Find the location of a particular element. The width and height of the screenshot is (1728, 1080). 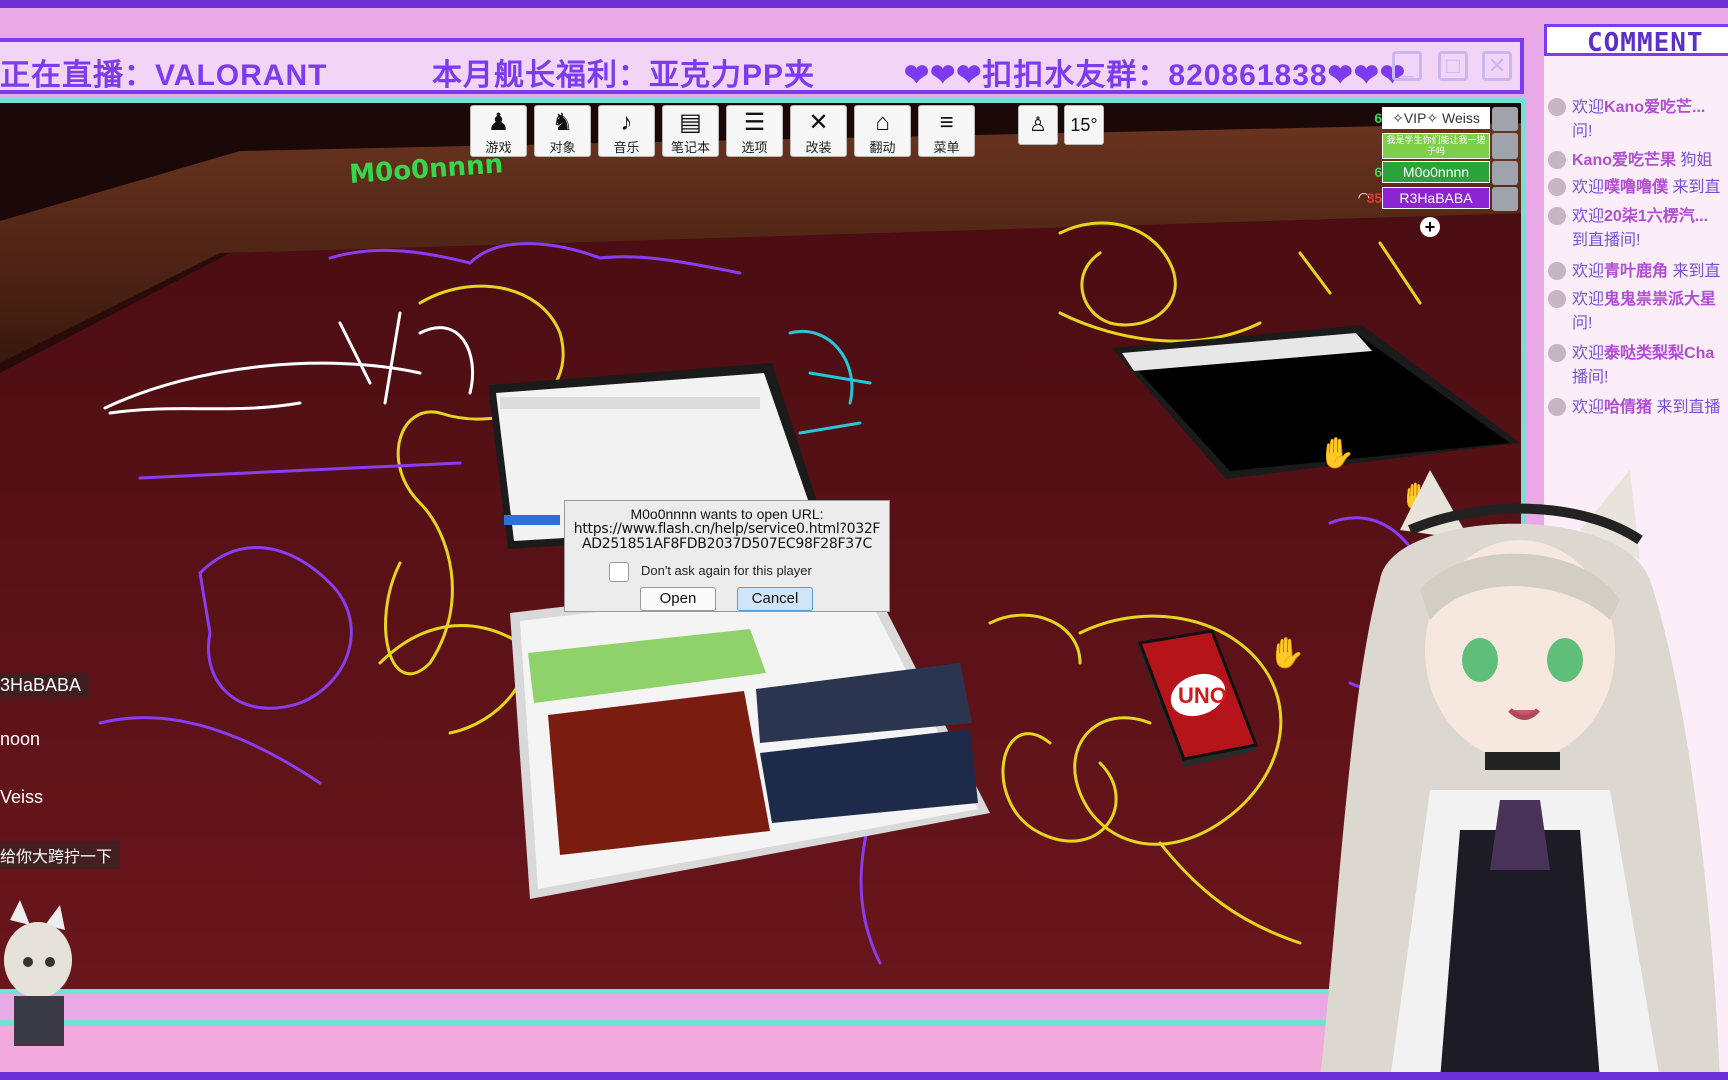

toolbar-label: 音乐 is located at coordinates (626, 147).